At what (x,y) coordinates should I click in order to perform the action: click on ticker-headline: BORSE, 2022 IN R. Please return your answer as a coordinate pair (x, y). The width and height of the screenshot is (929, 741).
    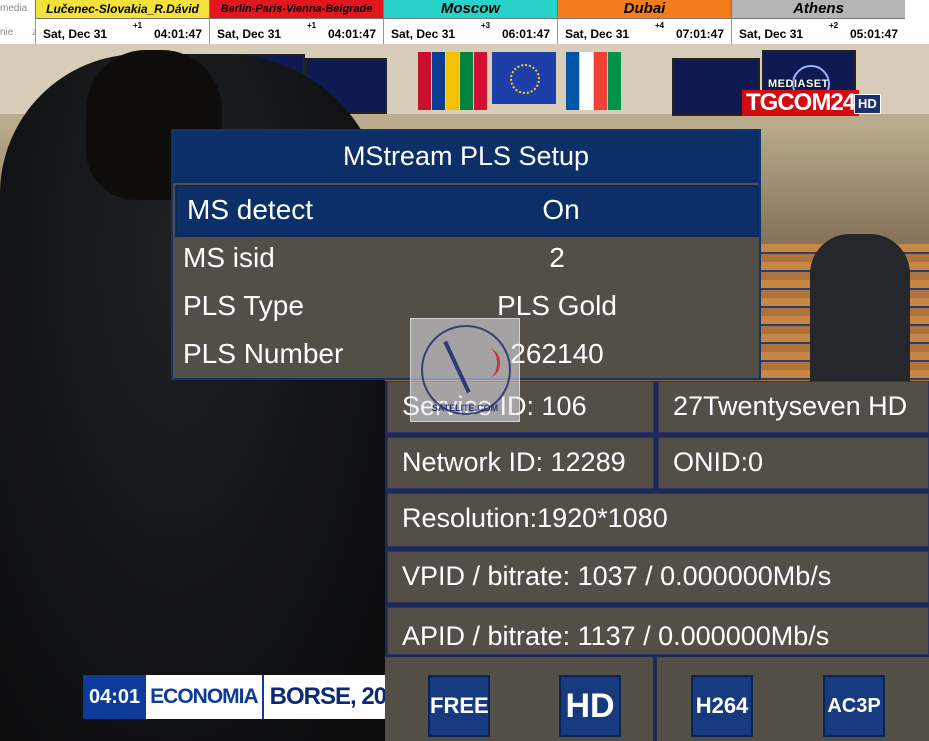
    Looking at the image, I should click on (331, 697).